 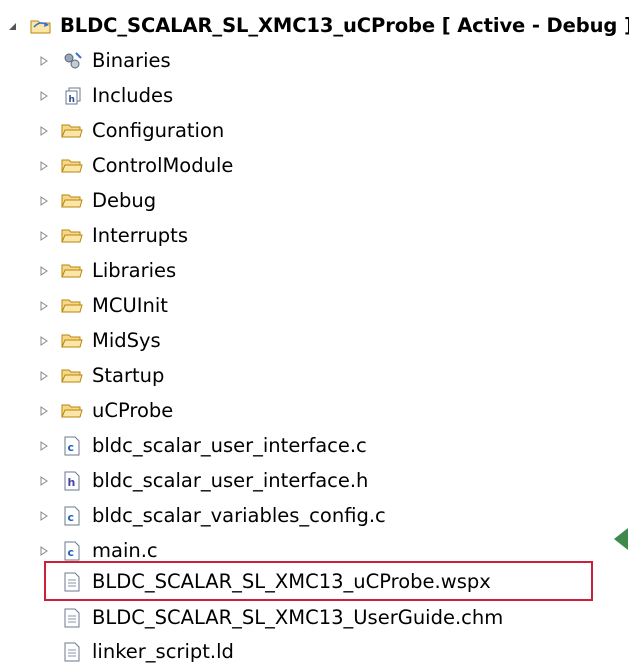 What do you see at coordinates (133, 410) in the screenshot?
I see `tree-item-label: uCProbe` at bounding box center [133, 410].